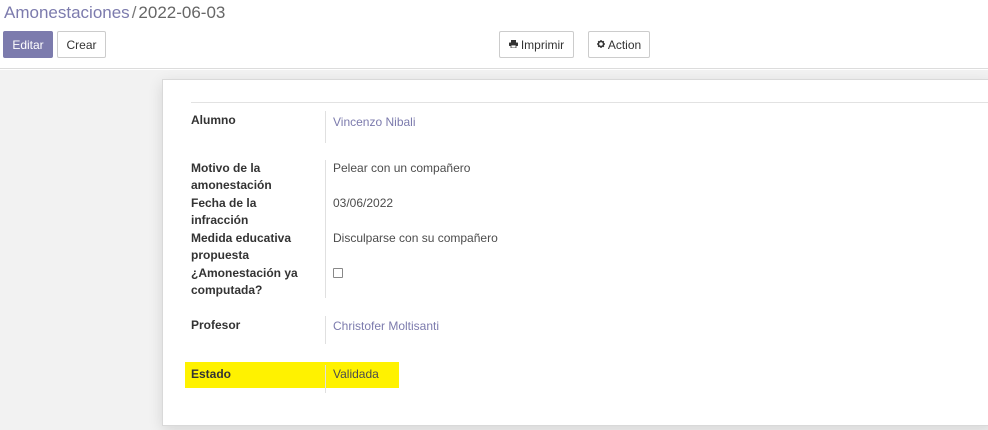 The image size is (988, 430). Describe the element at coordinates (338, 273) in the screenshot. I see `computada-checkbox` at that location.